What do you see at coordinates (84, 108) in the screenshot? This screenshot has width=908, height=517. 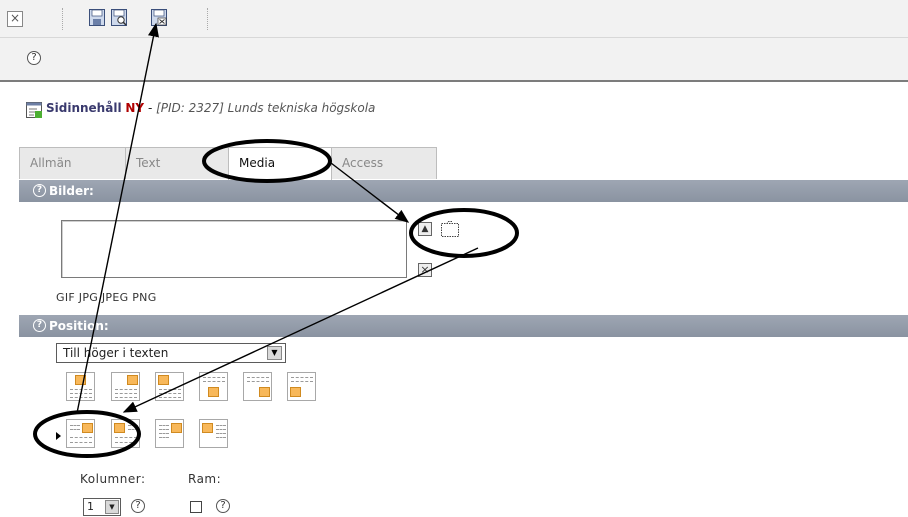 I see `page-type-label: Sidinnehåll` at bounding box center [84, 108].